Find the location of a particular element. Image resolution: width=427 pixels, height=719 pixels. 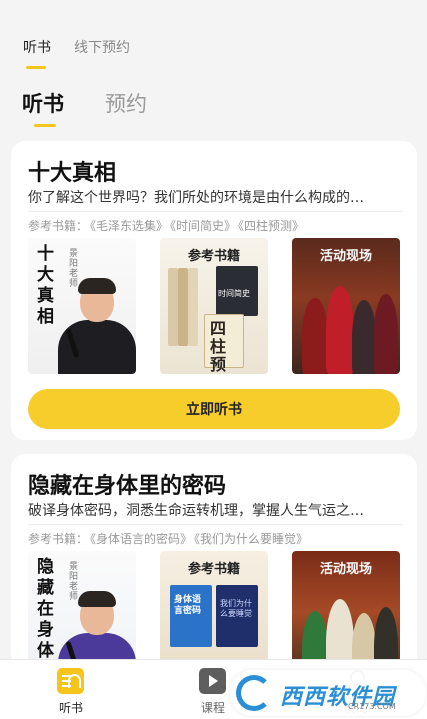

reference-books-image: 参考书籍 身体语言密码 我们为什么要睡觉 is located at coordinates (214, 610).